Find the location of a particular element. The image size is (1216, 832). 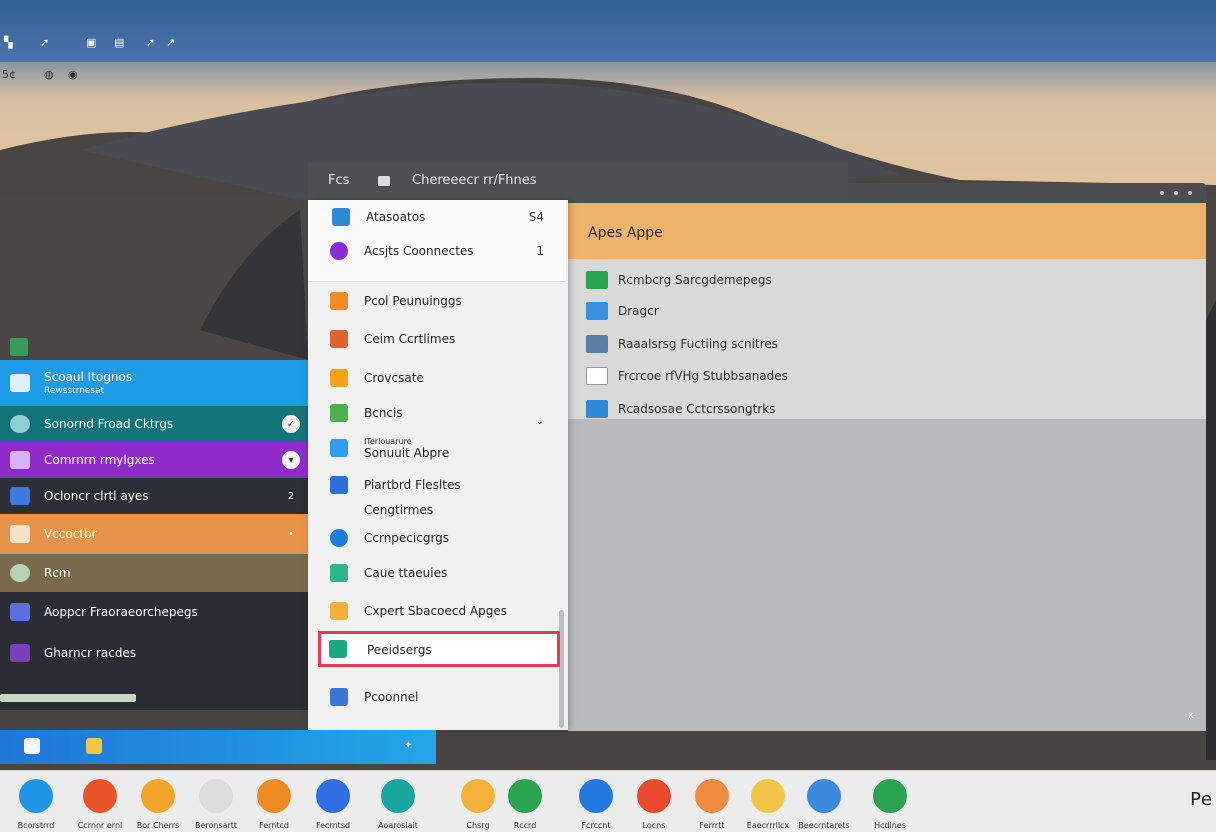

menu-item-11: Caue ttaeuies is located at coordinates (433, 573).